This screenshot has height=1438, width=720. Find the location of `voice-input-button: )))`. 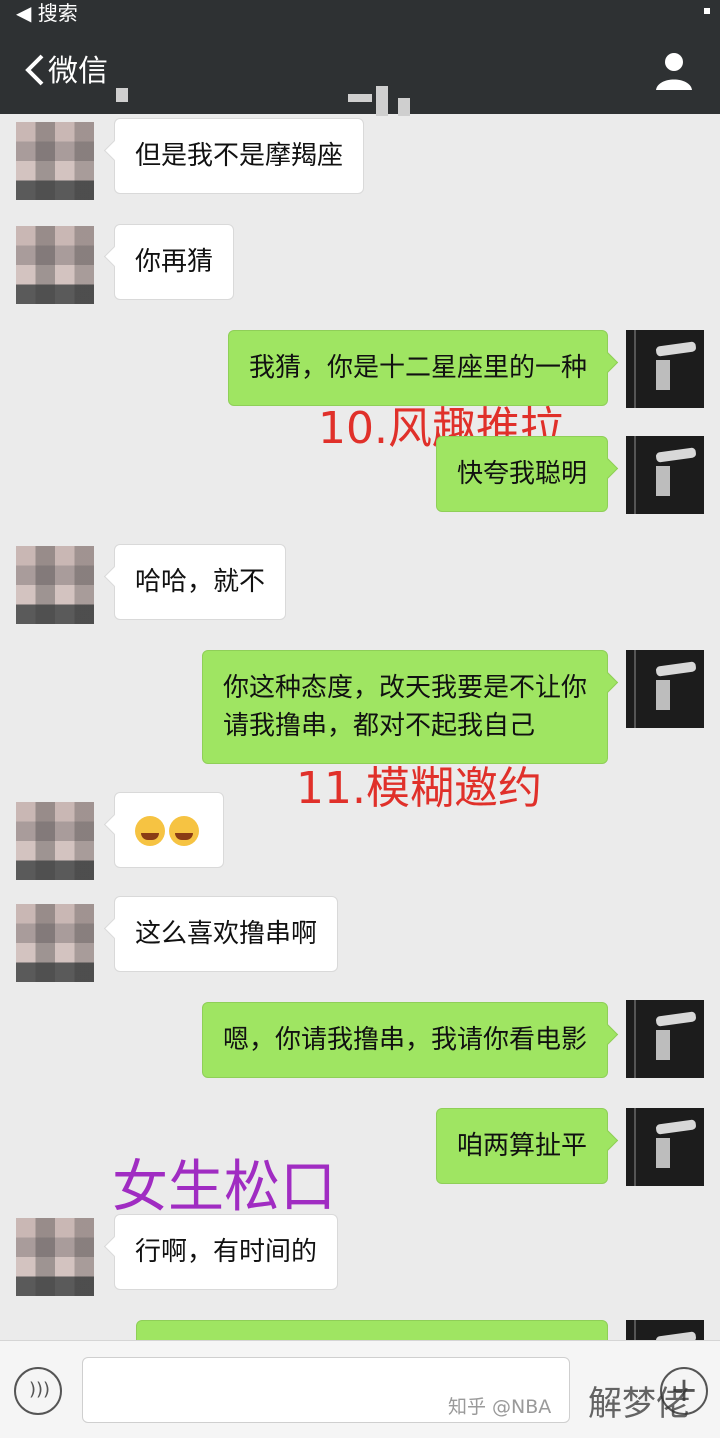

voice-input-button: ))) is located at coordinates (38, 1391).